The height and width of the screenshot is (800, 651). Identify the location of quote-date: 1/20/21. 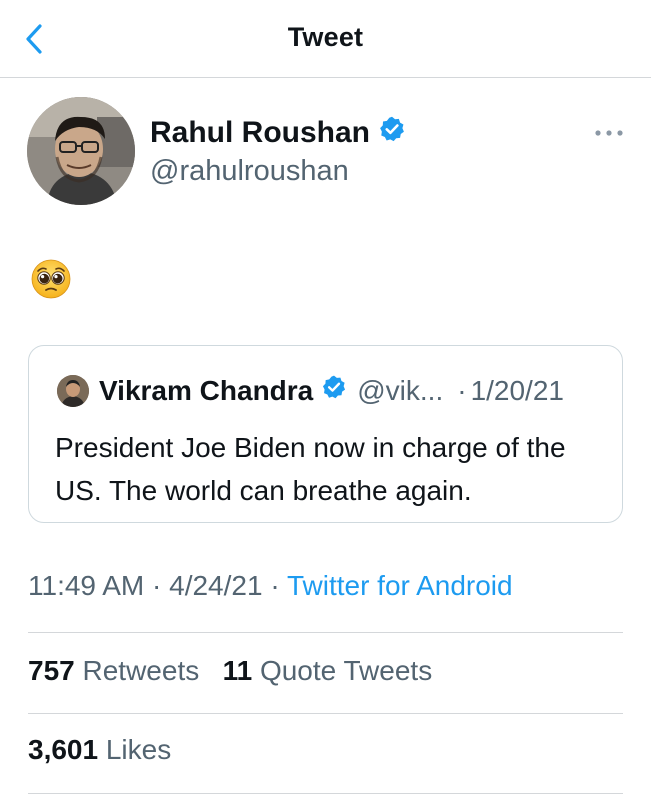
(517, 390).